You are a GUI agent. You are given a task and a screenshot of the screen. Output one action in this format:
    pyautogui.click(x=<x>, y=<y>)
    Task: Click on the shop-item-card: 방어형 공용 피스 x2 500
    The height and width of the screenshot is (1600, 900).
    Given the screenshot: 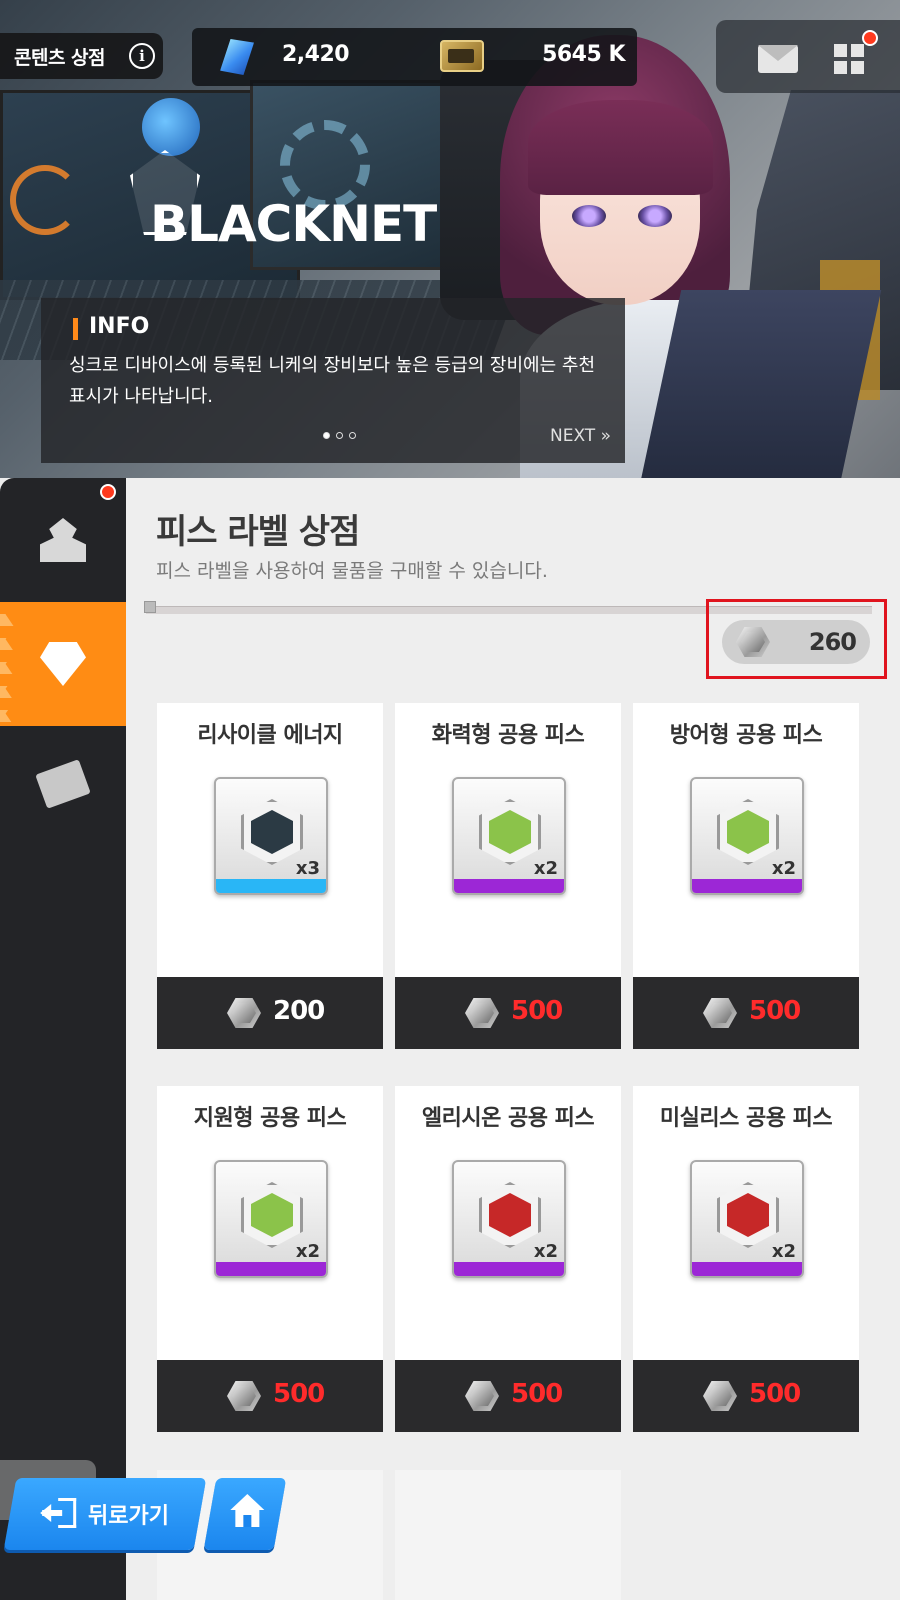 What is the action you would take?
    pyautogui.click(x=746, y=876)
    